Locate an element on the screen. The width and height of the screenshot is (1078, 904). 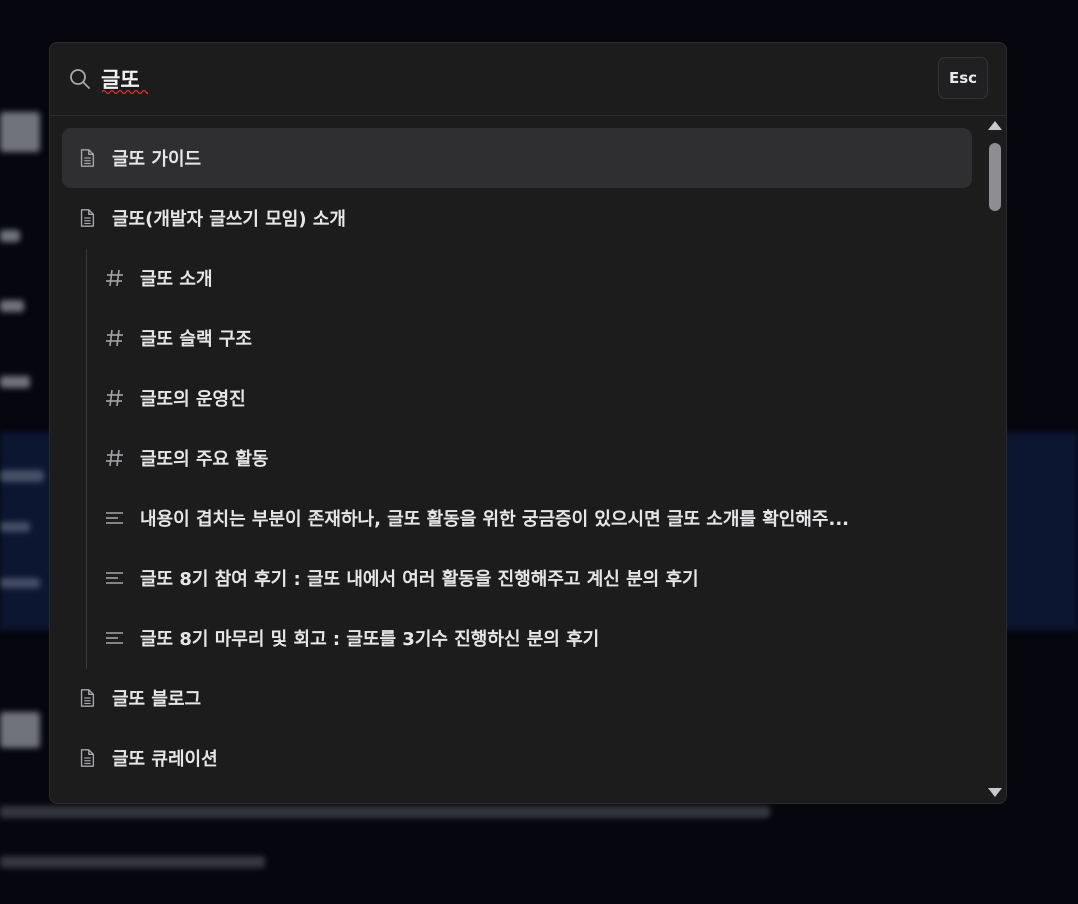
search-result-heading: 글또 슬랙 구조 is located at coordinates (517, 338).